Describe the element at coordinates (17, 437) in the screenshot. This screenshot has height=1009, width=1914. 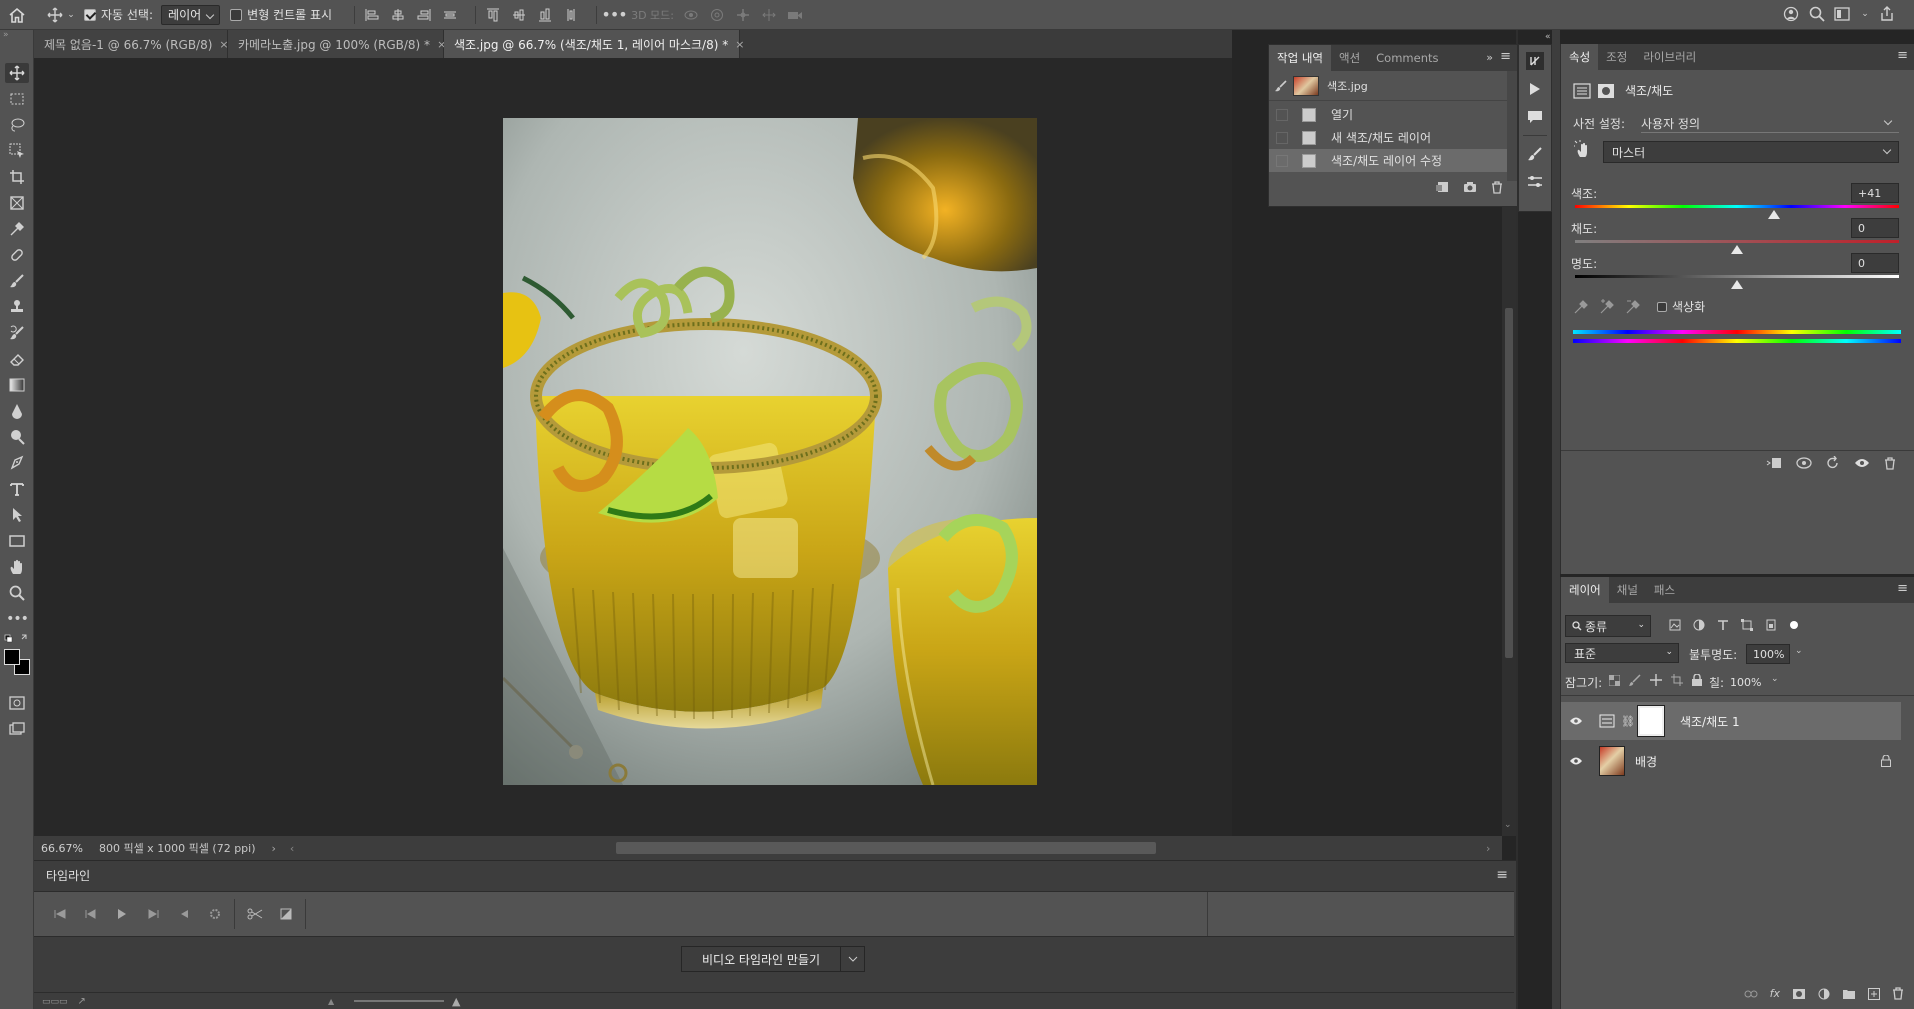
I see `dodge-tool-icon` at that location.